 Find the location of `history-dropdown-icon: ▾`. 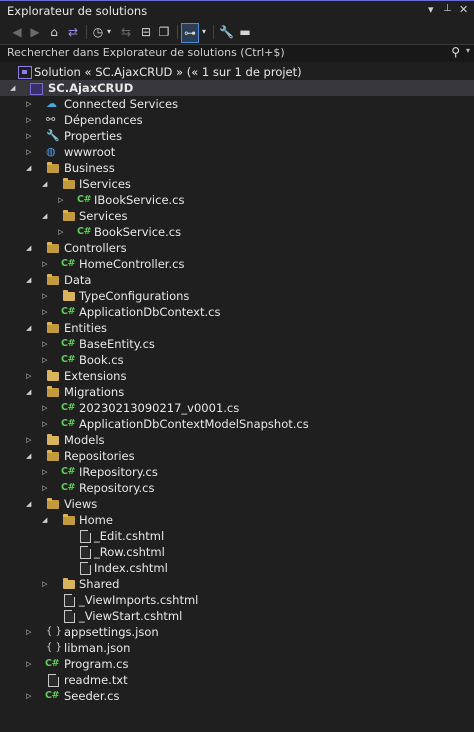

history-dropdown-icon: ▾ is located at coordinates (109, 32).